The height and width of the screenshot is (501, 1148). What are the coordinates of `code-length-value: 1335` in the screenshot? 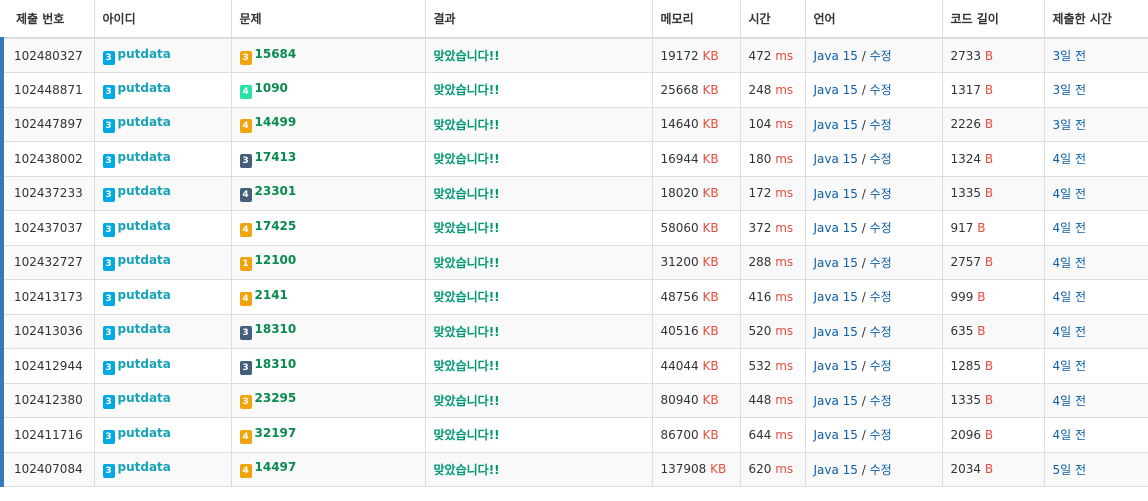 It's located at (966, 193).